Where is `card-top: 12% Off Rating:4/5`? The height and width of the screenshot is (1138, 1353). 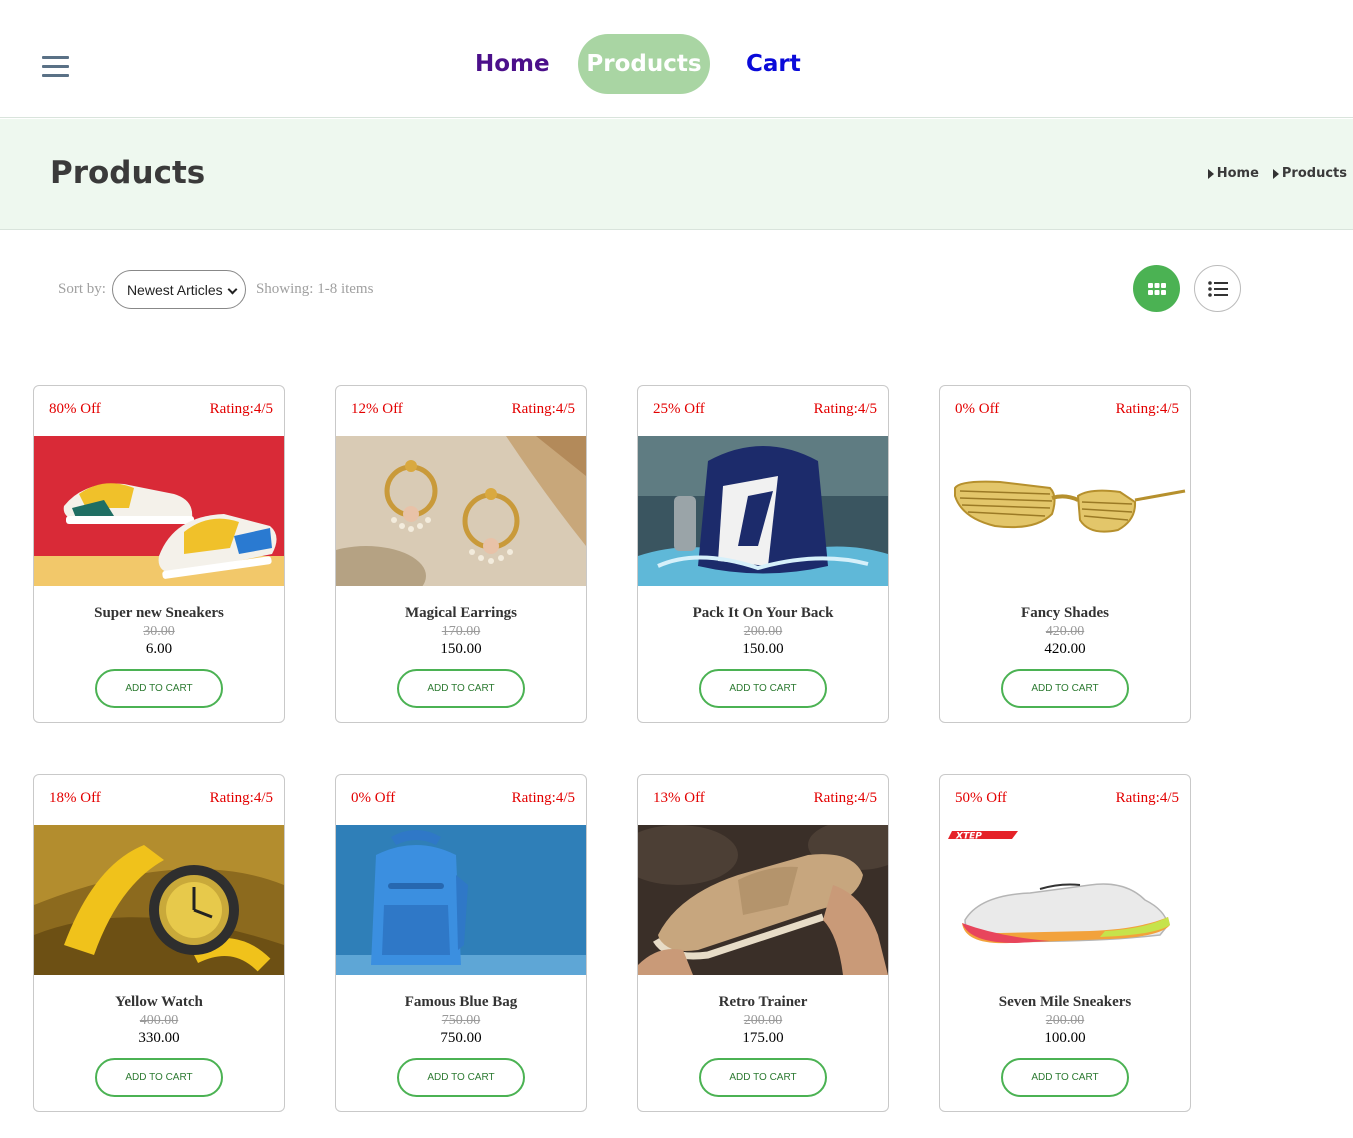 card-top: 12% Off Rating:4/5 is located at coordinates (461, 411).